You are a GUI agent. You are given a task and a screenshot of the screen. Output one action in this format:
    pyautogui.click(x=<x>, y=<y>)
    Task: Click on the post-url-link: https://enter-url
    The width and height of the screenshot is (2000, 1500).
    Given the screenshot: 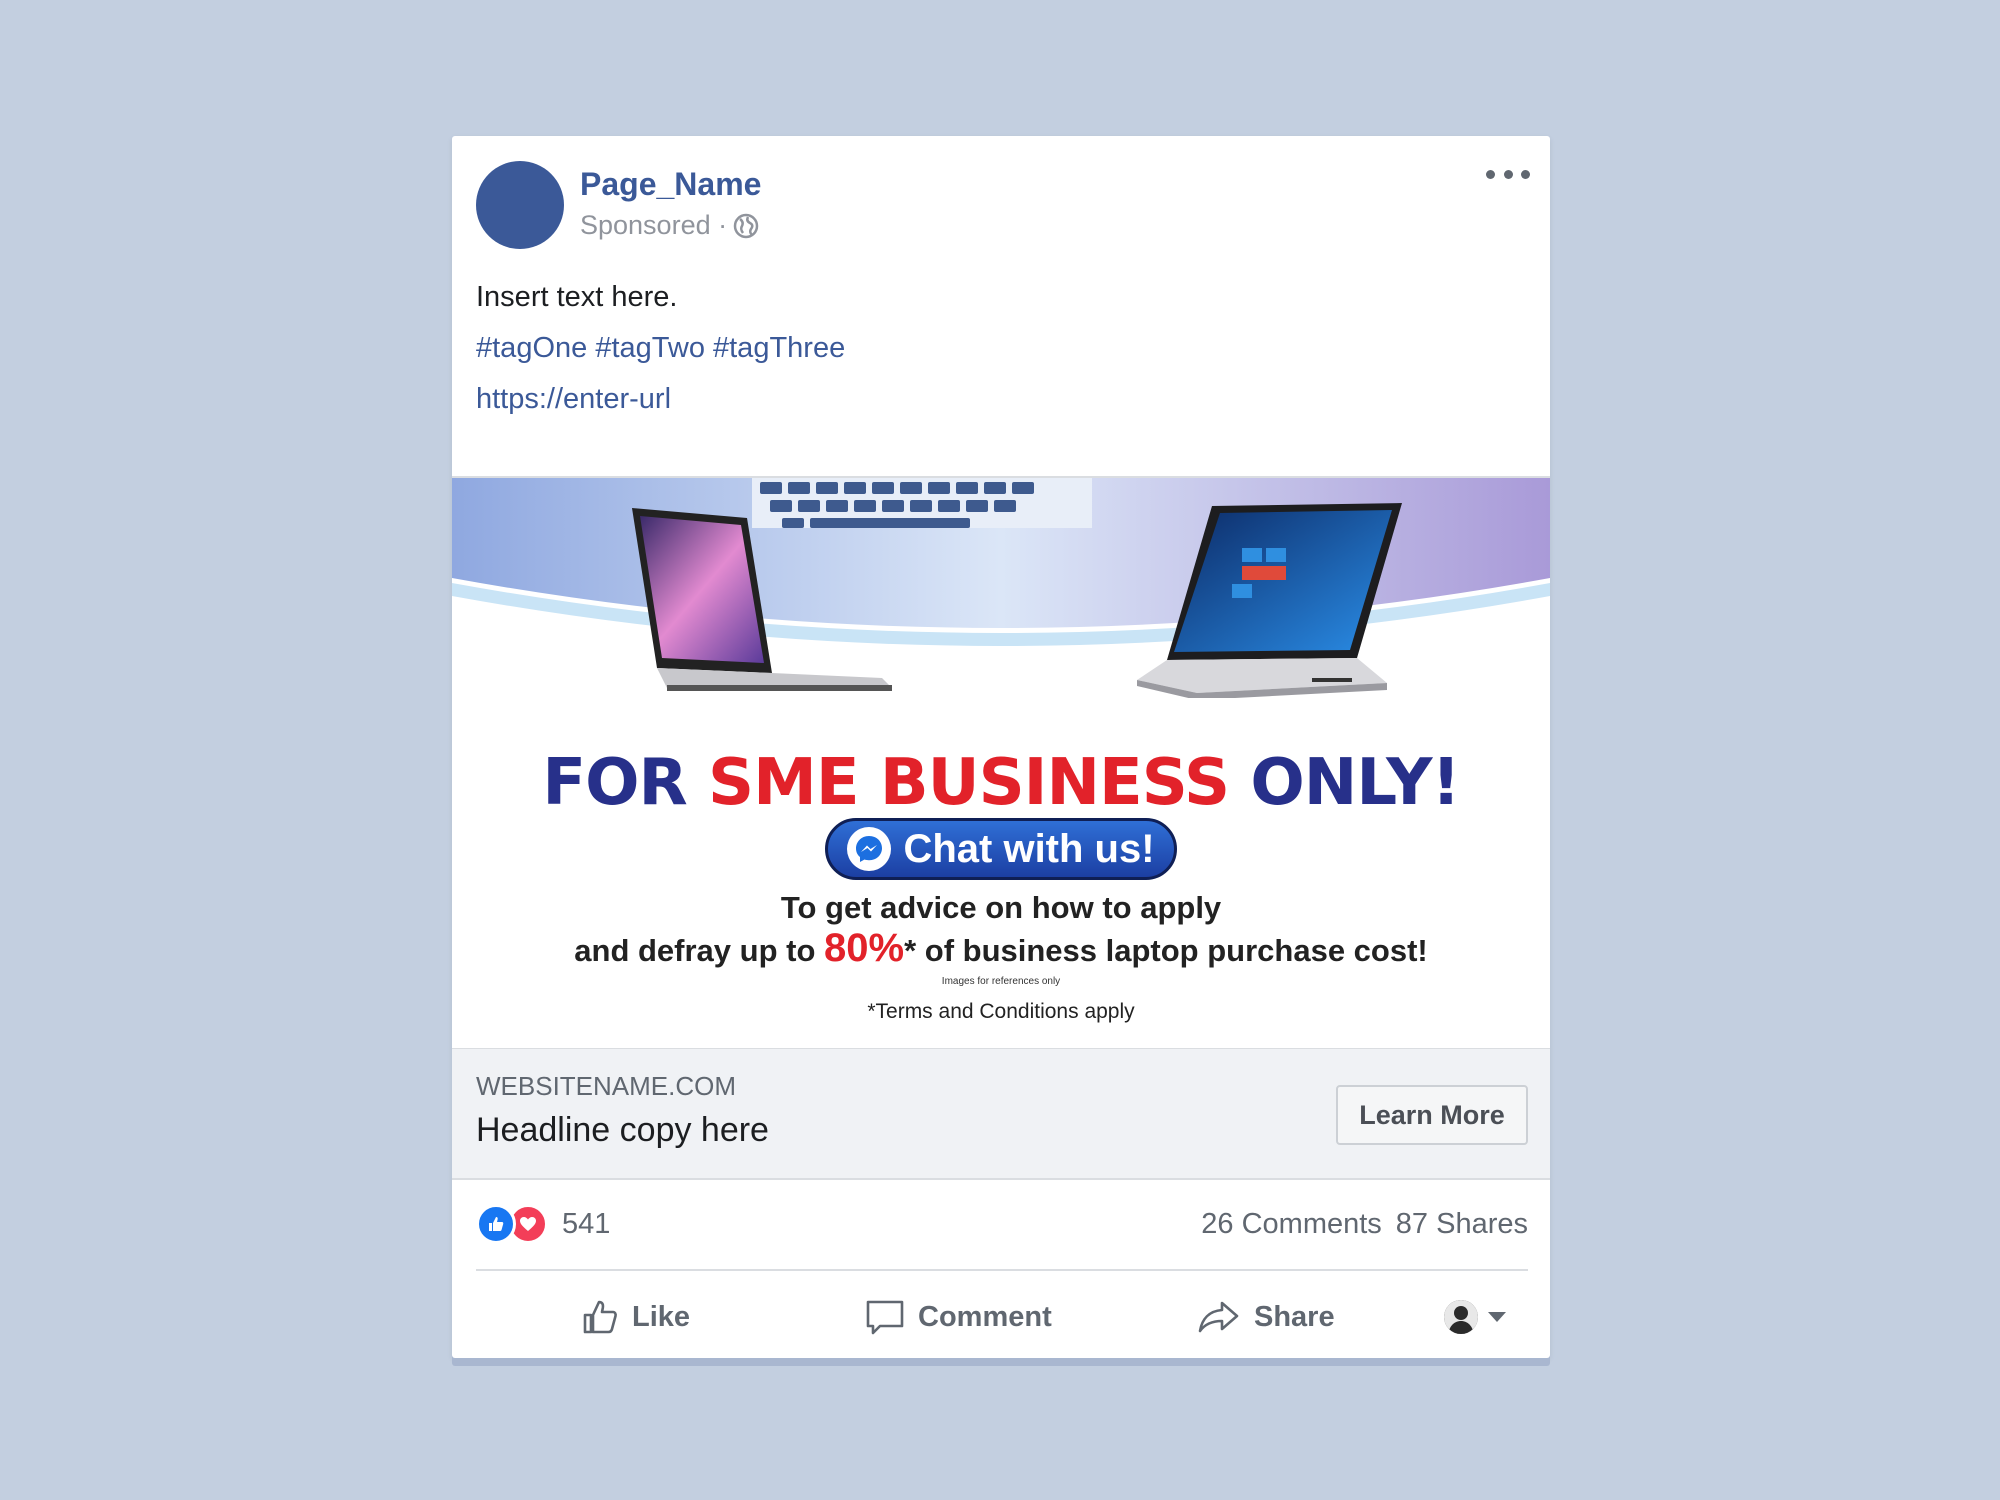 What is the action you would take?
    pyautogui.click(x=660, y=399)
    